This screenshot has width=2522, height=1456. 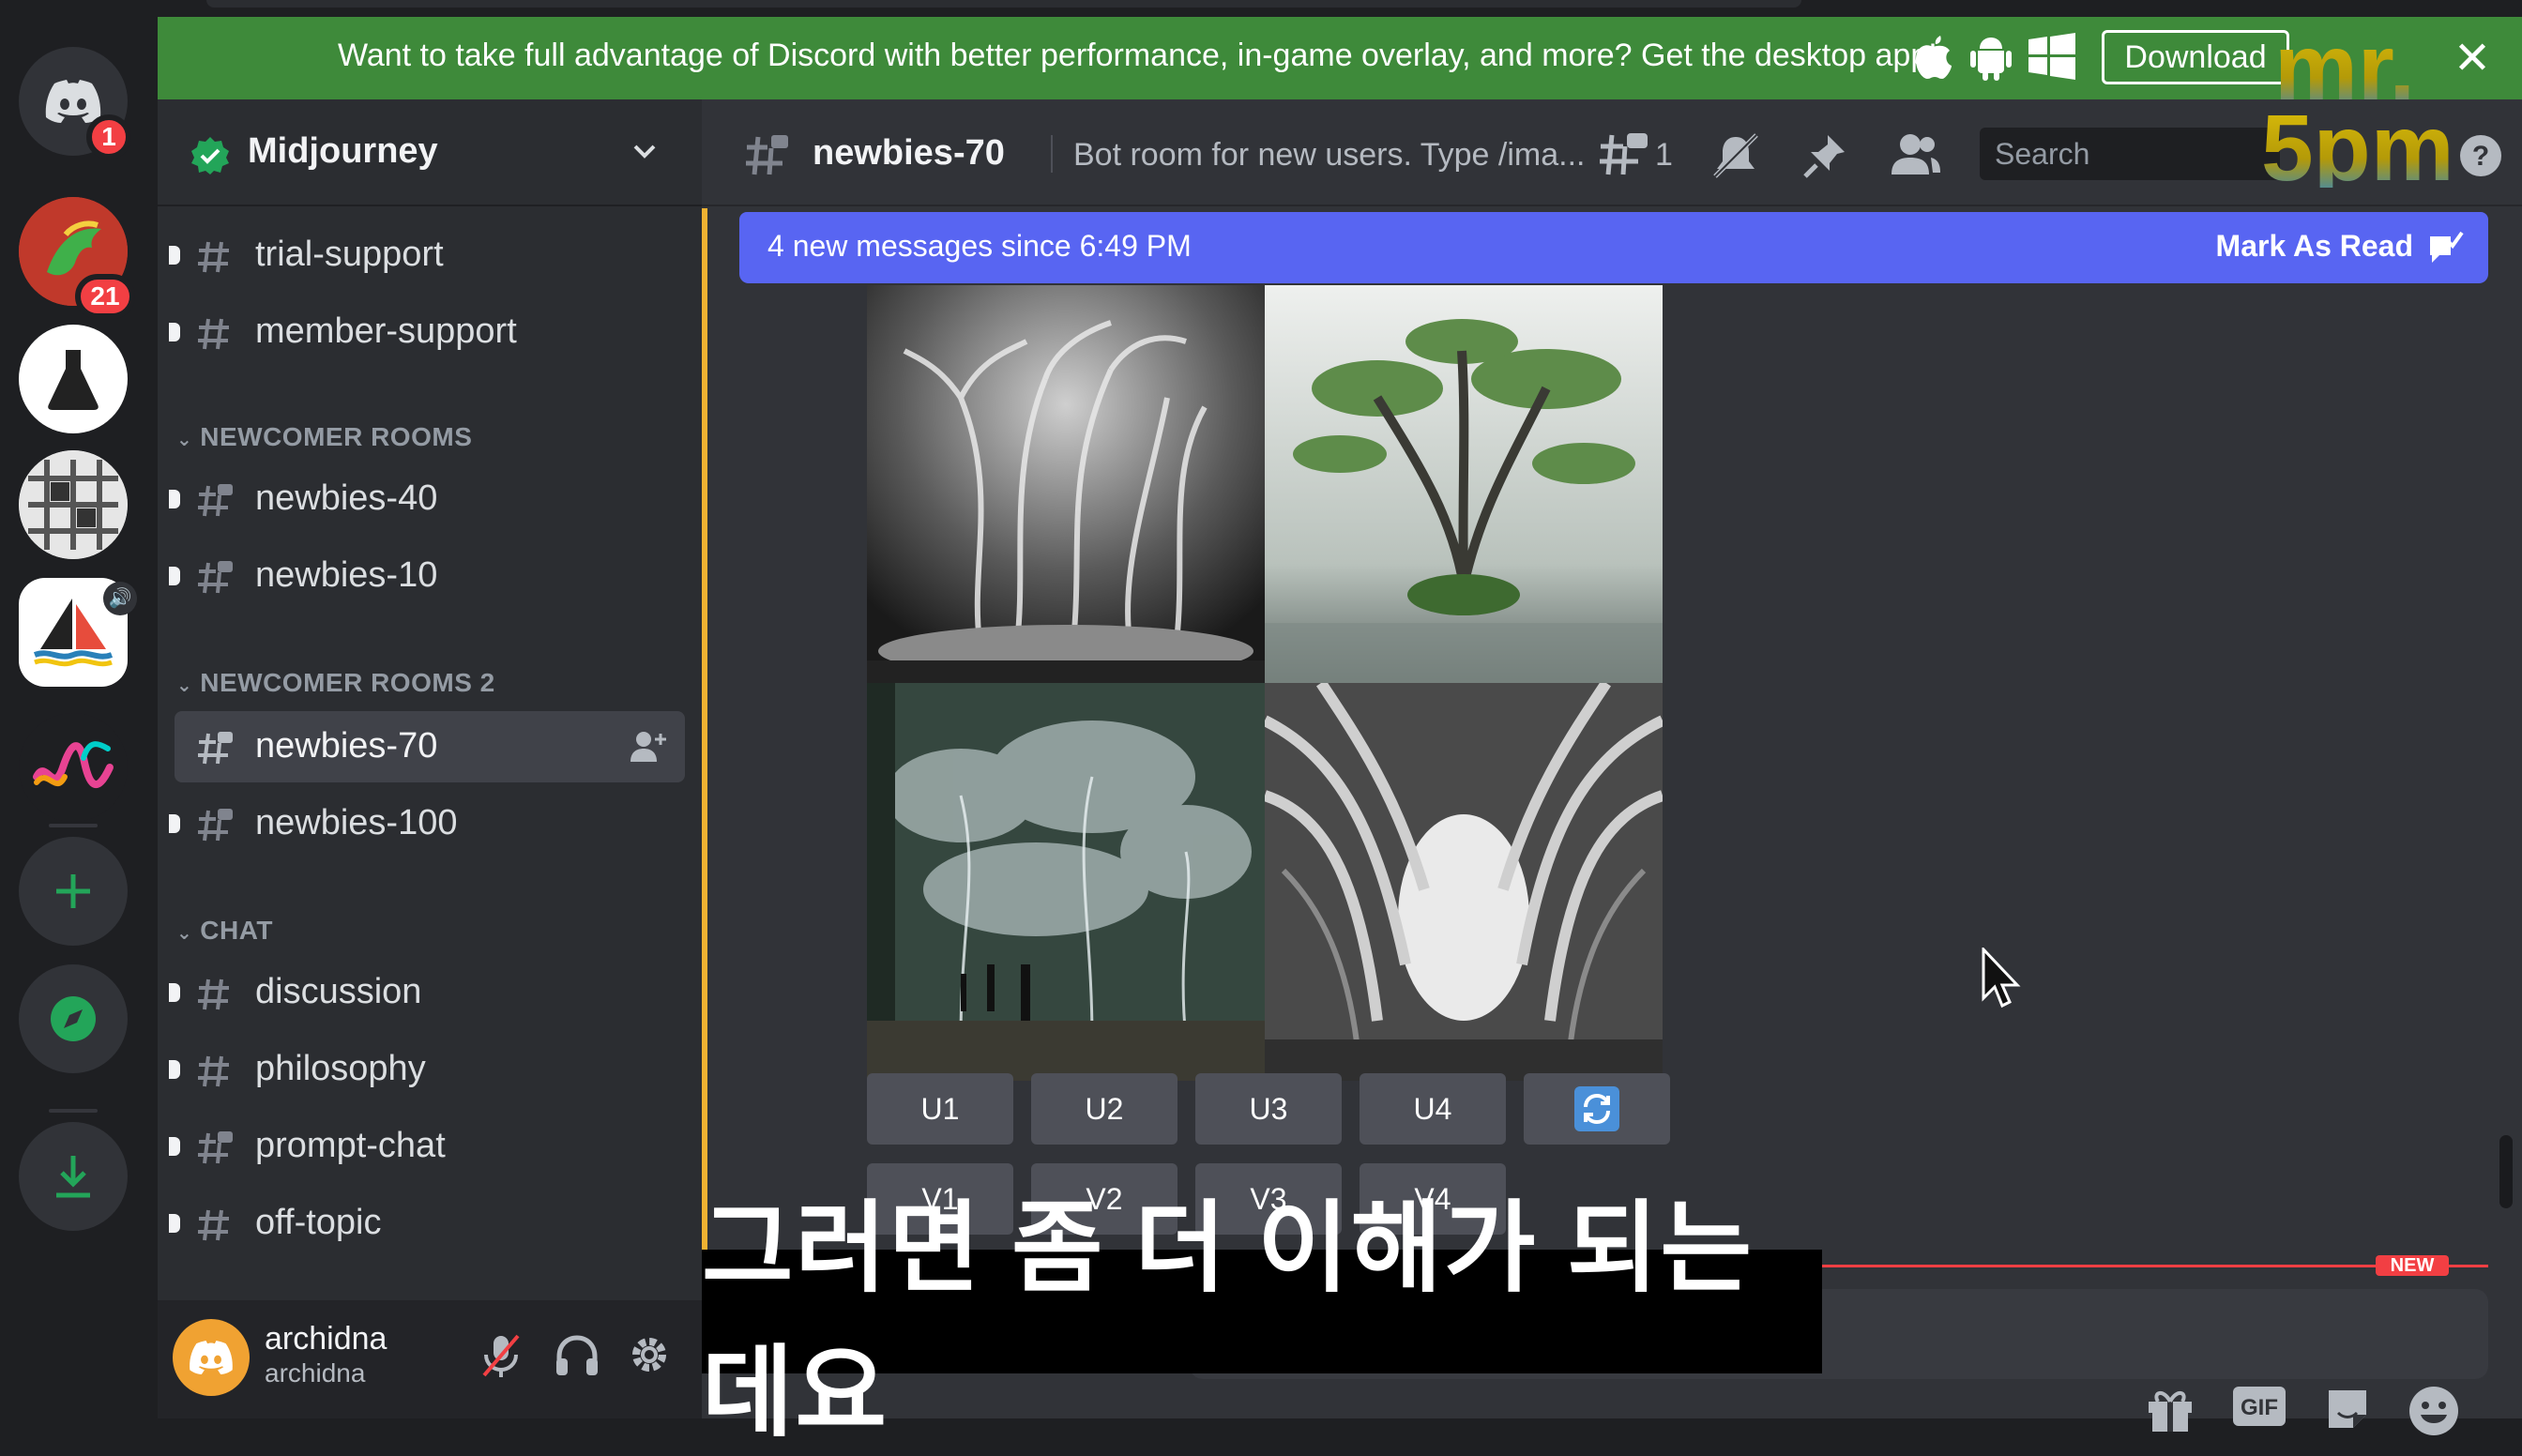 I want to click on server-midjourney: 🔊, so click(x=78, y=632).